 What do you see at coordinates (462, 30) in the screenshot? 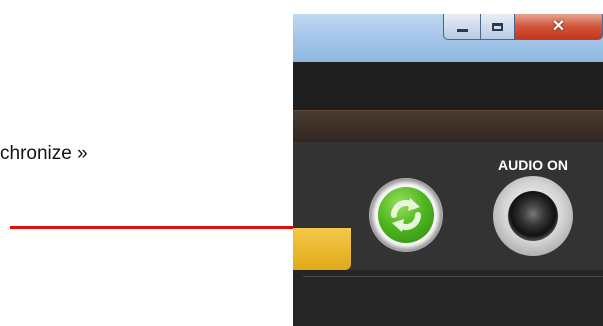
I see `minimize-icon` at bounding box center [462, 30].